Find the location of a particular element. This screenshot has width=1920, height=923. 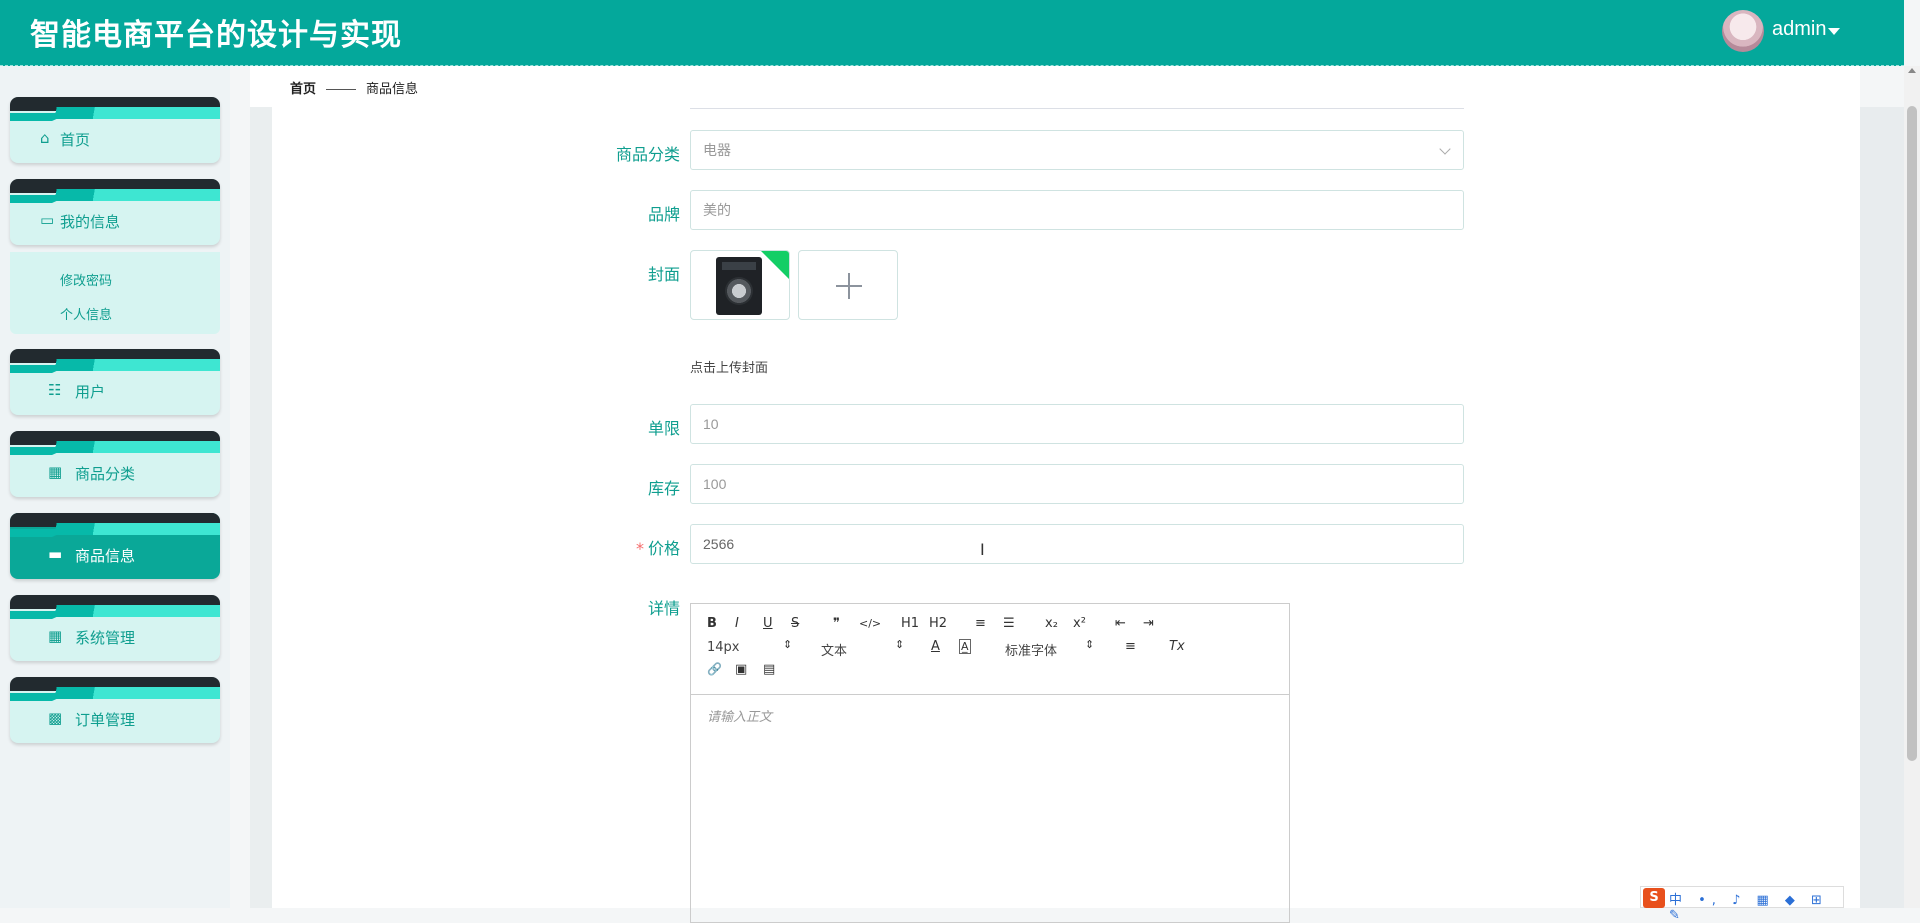

sidebar-item-label: 用户 is located at coordinates (90, 392).